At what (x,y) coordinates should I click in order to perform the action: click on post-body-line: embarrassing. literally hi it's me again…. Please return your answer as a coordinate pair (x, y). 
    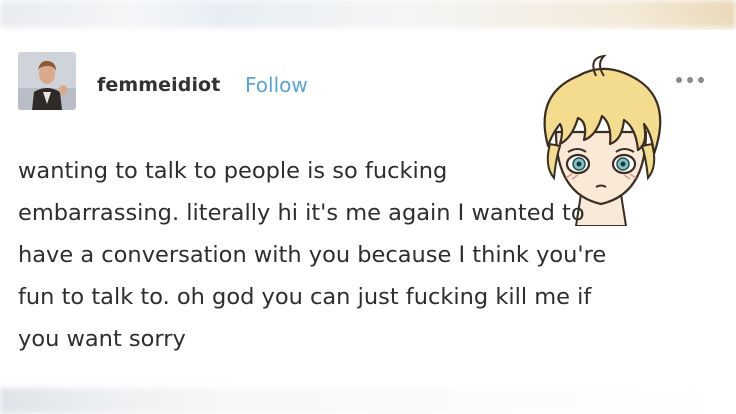
    Looking at the image, I should click on (301, 213).